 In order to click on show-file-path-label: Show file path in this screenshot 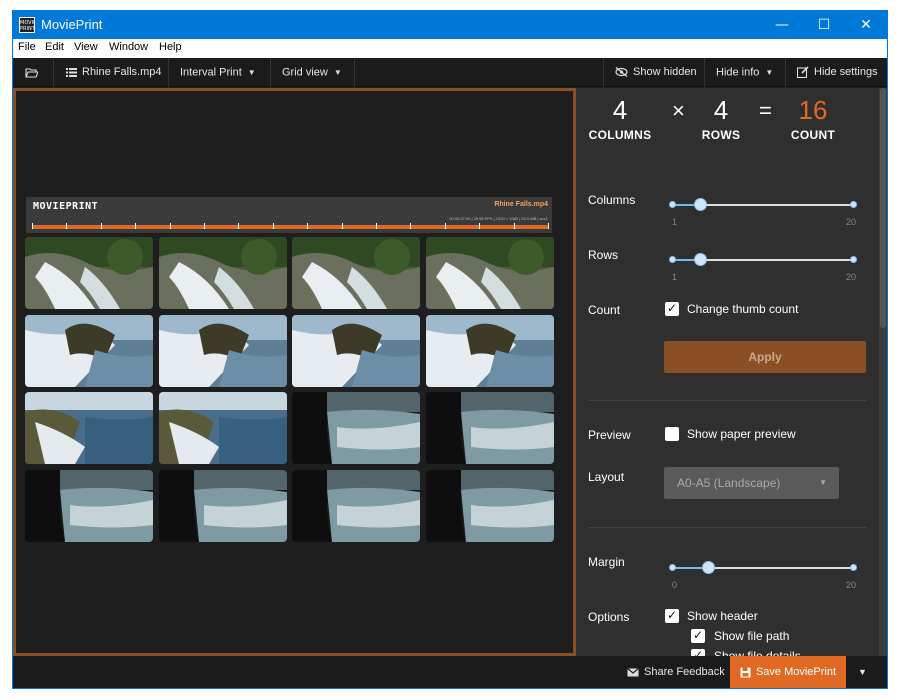, I will do `click(752, 636)`.